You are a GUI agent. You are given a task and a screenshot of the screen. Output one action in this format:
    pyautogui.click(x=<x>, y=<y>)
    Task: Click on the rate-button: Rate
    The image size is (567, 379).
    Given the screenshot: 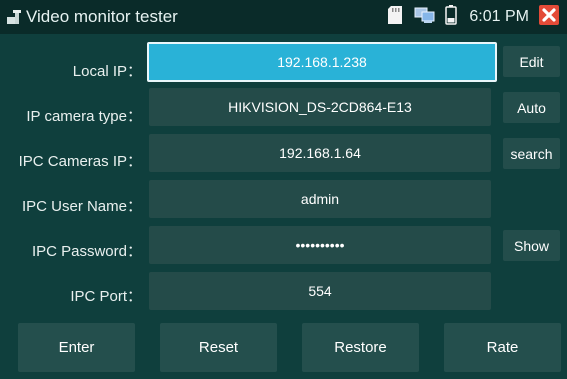 What is the action you would take?
    pyautogui.click(x=502, y=347)
    